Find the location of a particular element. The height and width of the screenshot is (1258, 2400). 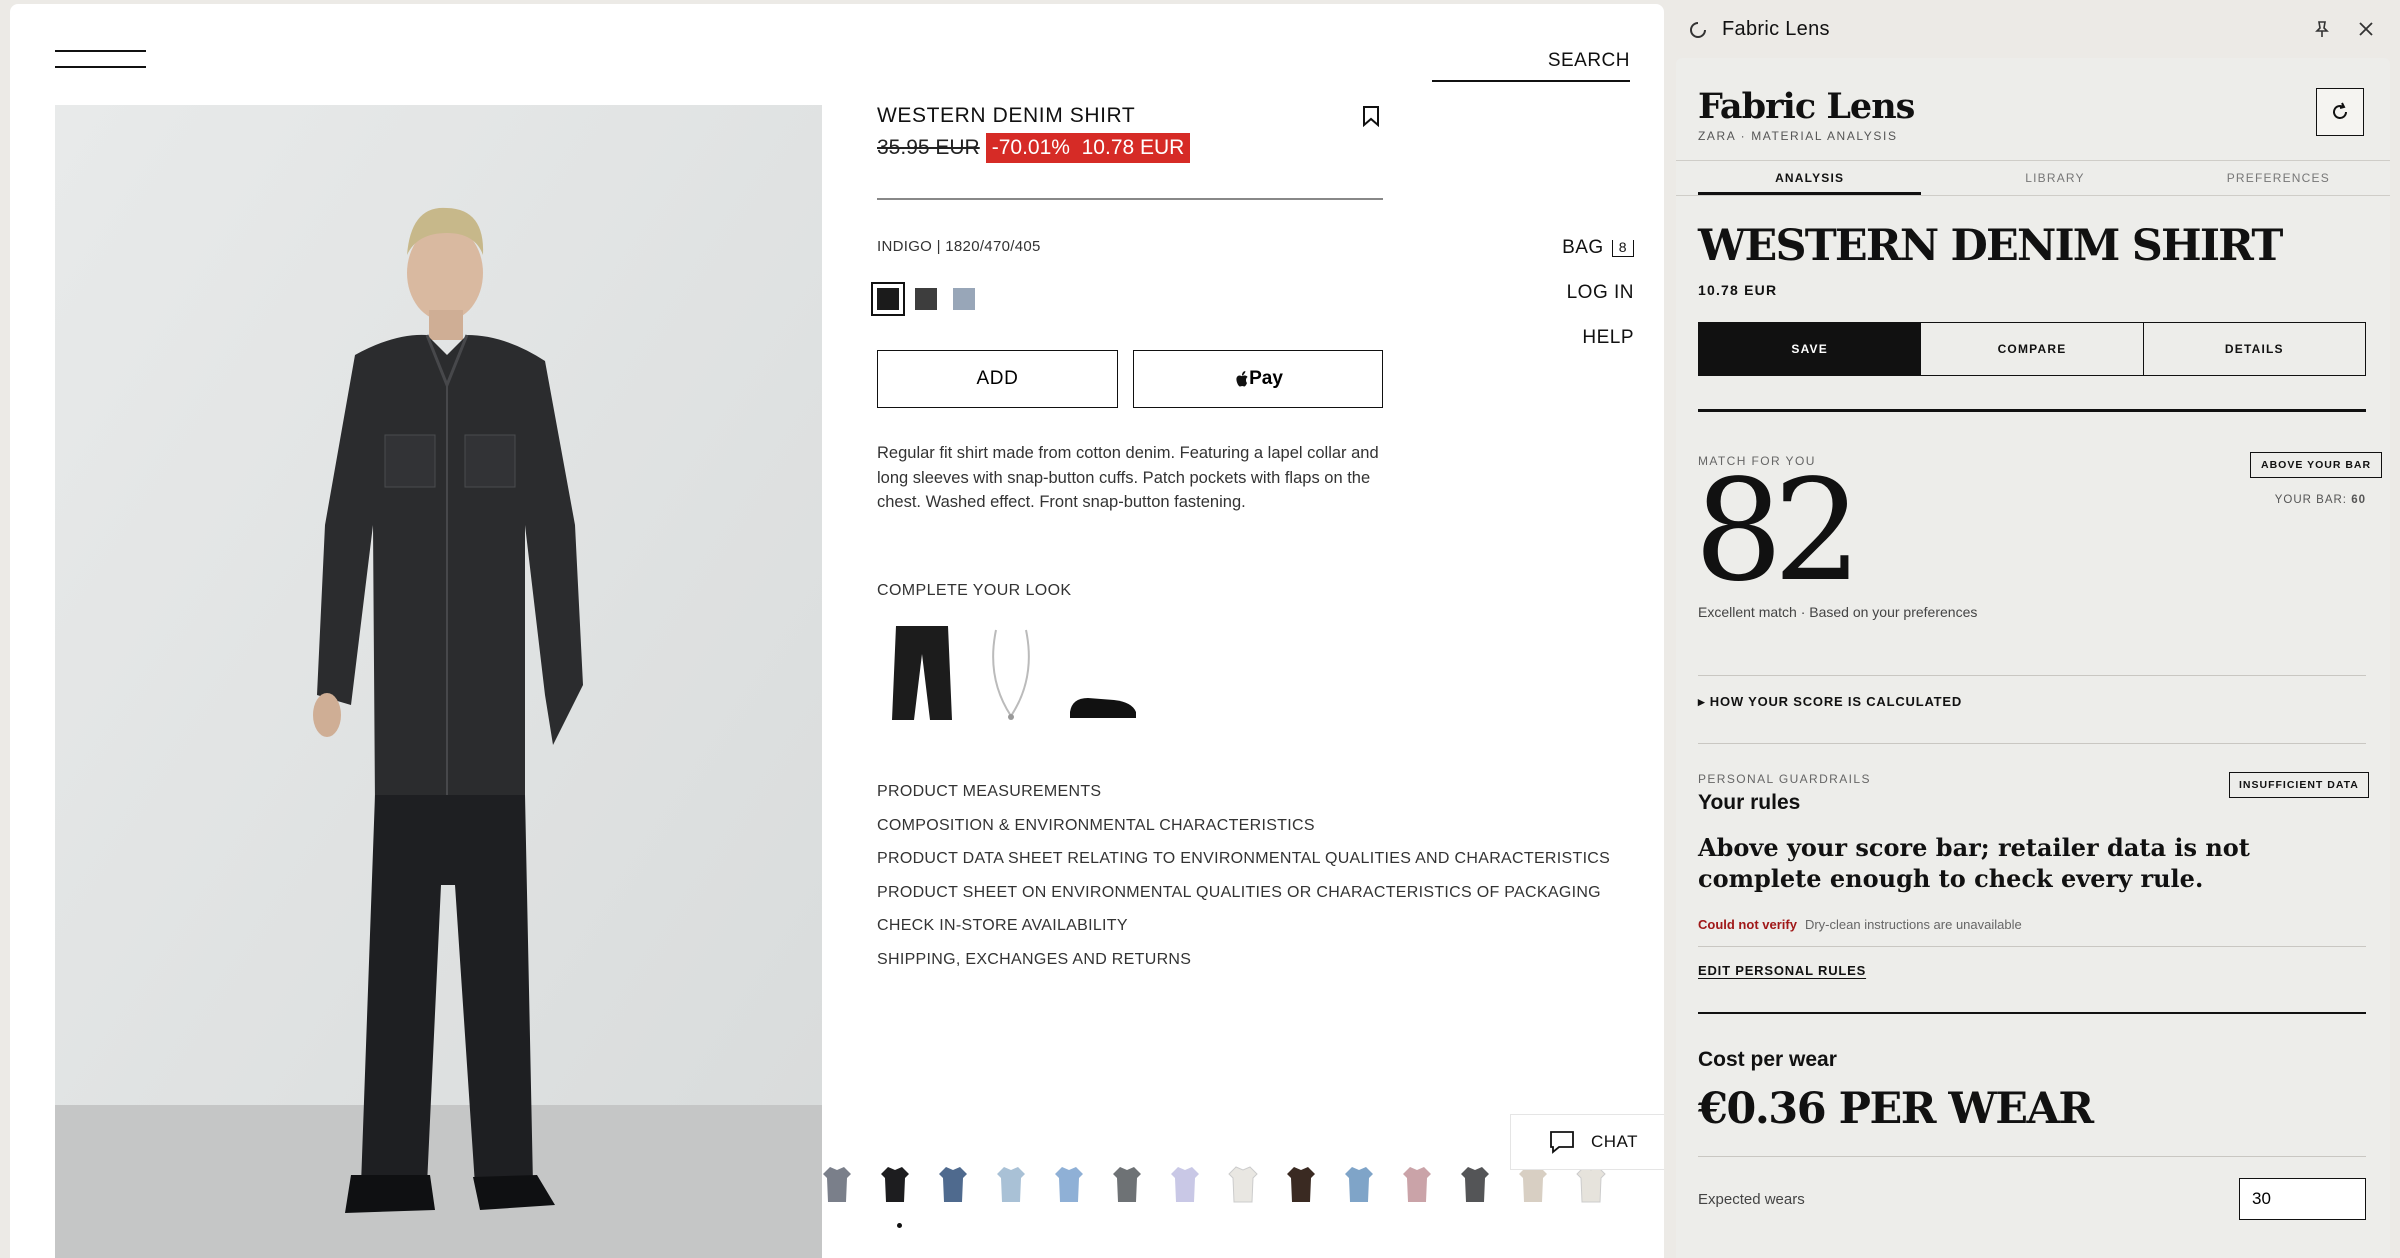

unverified-item: Dry-clean instructions are unavailable is located at coordinates (1913, 924).